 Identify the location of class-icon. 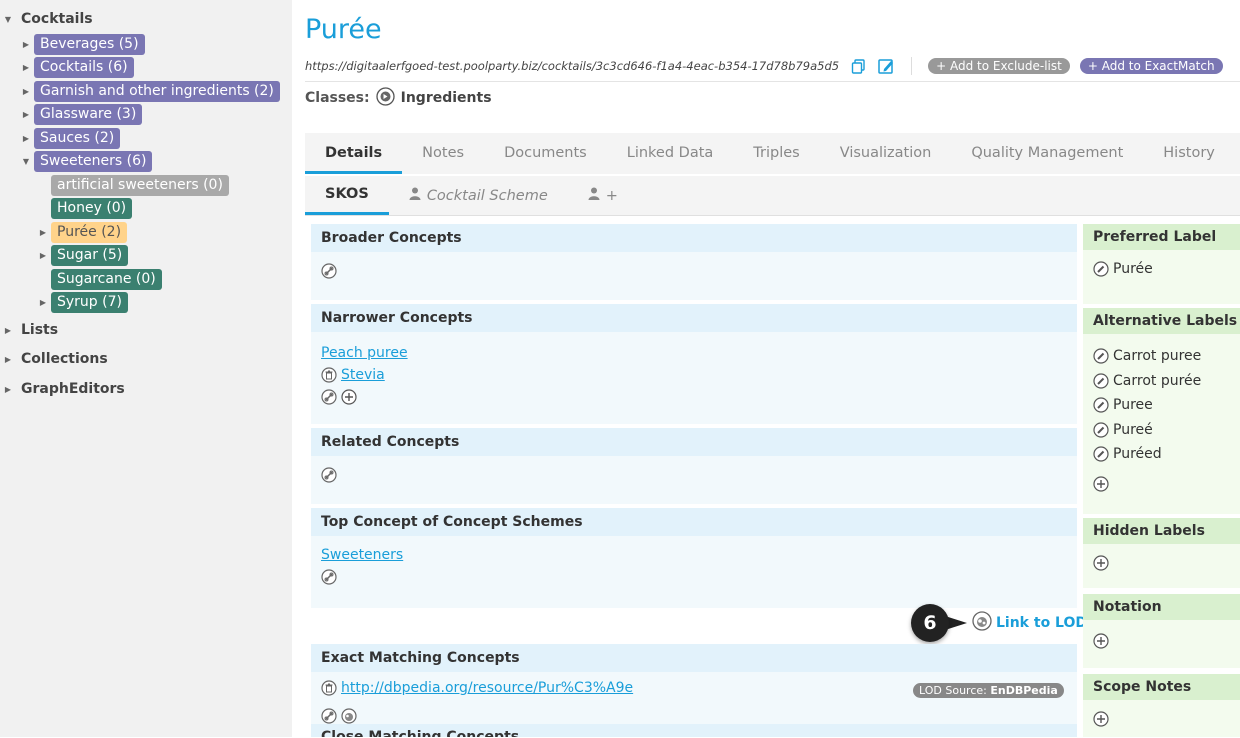
(385, 98).